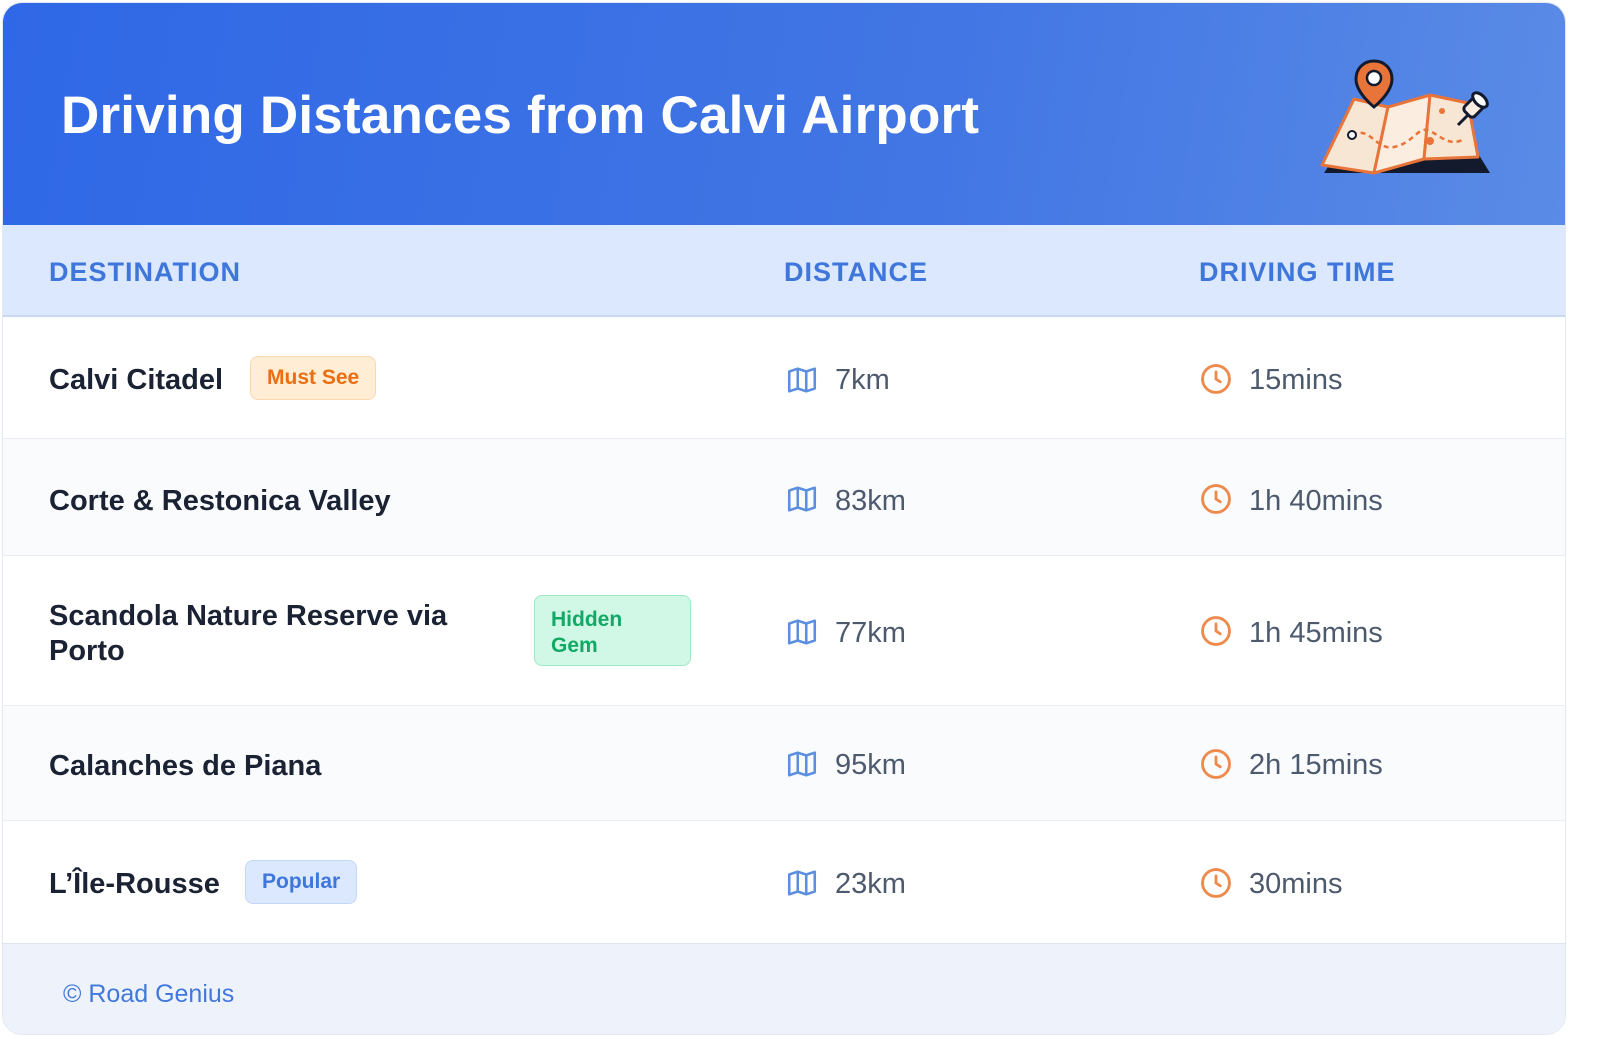  I want to click on distance-value: 77km, so click(870, 633).